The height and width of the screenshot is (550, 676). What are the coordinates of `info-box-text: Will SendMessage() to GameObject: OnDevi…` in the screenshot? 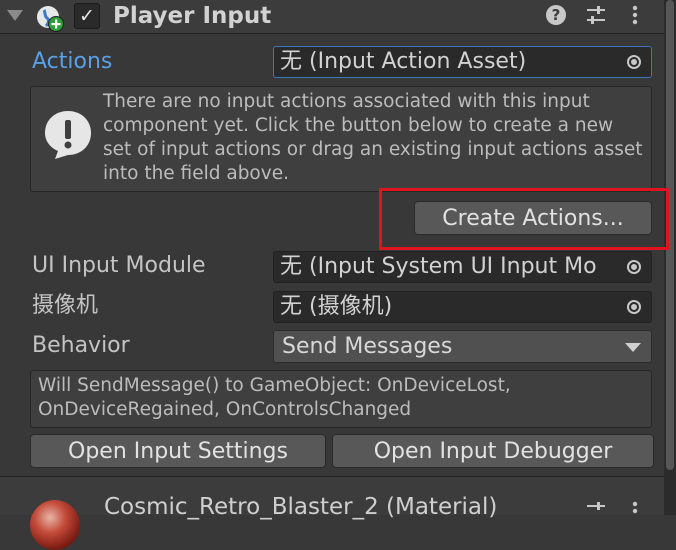 It's located at (274, 397).